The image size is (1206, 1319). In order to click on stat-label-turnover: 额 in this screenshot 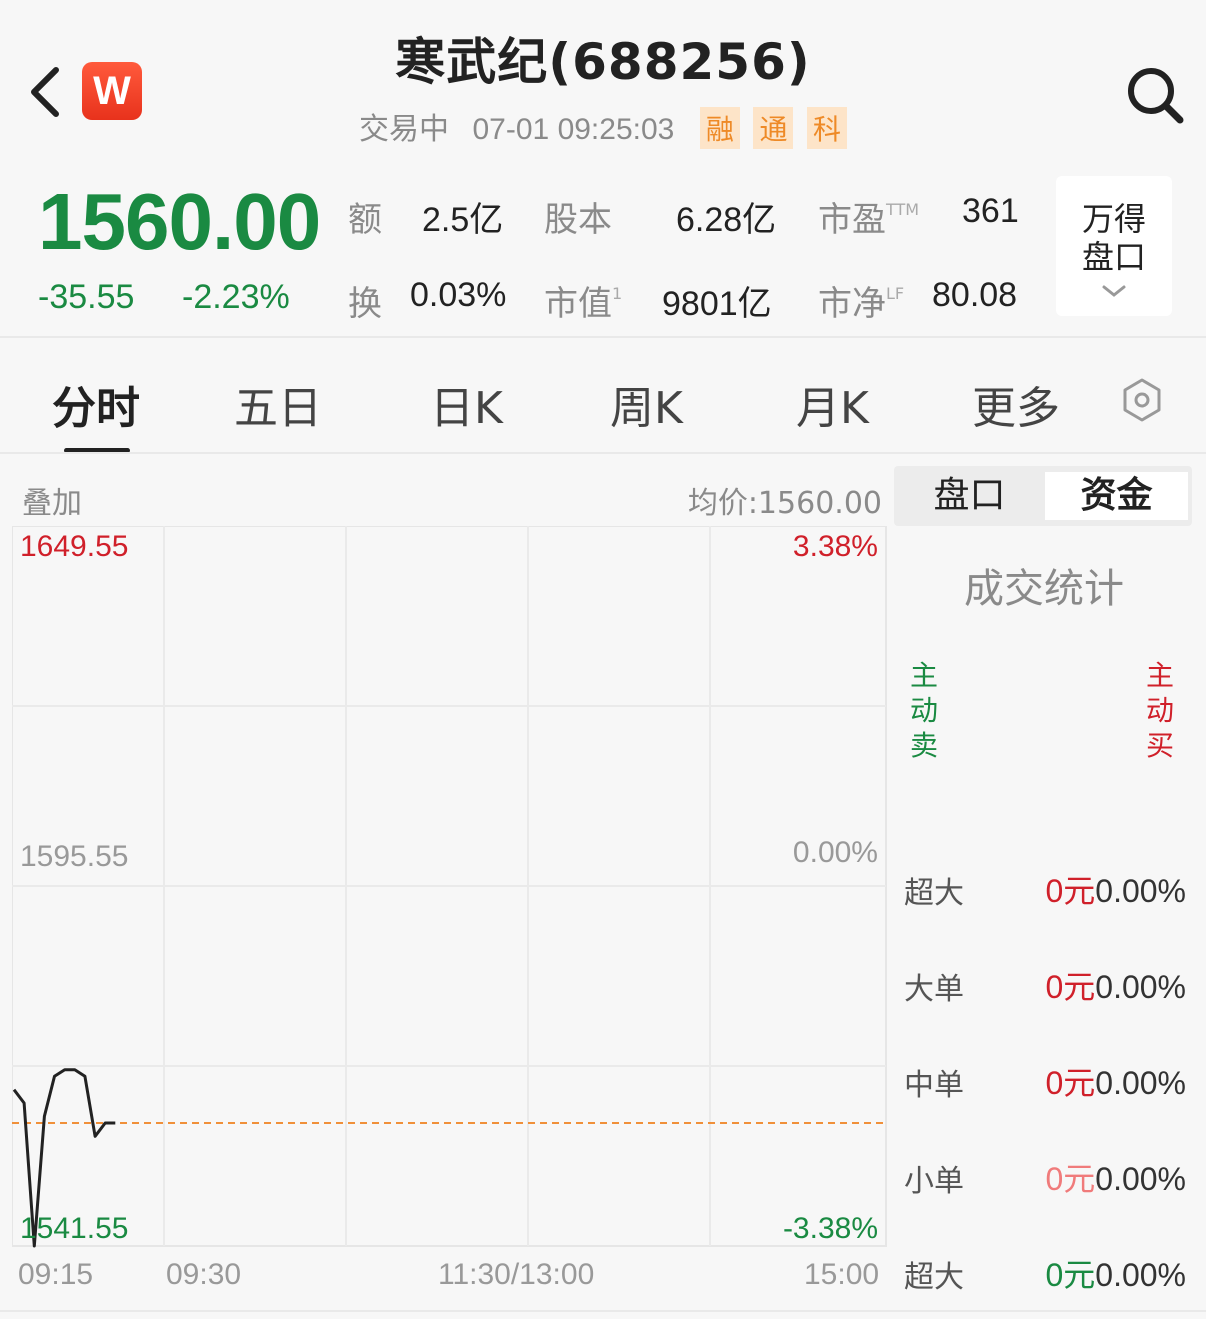, I will do `click(365, 220)`.